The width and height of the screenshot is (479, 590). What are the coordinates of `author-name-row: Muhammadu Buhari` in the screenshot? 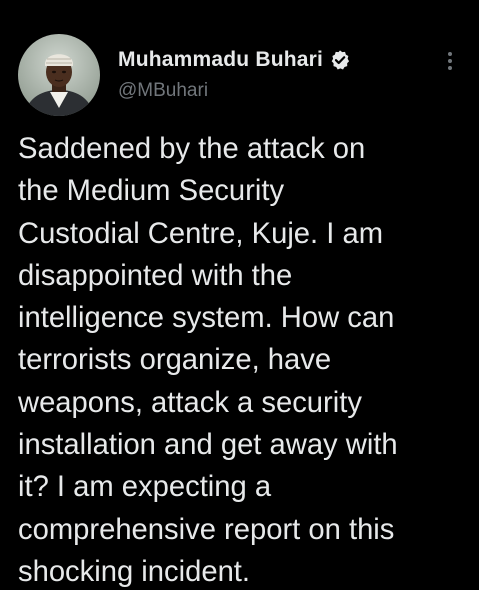 It's located at (234, 60).